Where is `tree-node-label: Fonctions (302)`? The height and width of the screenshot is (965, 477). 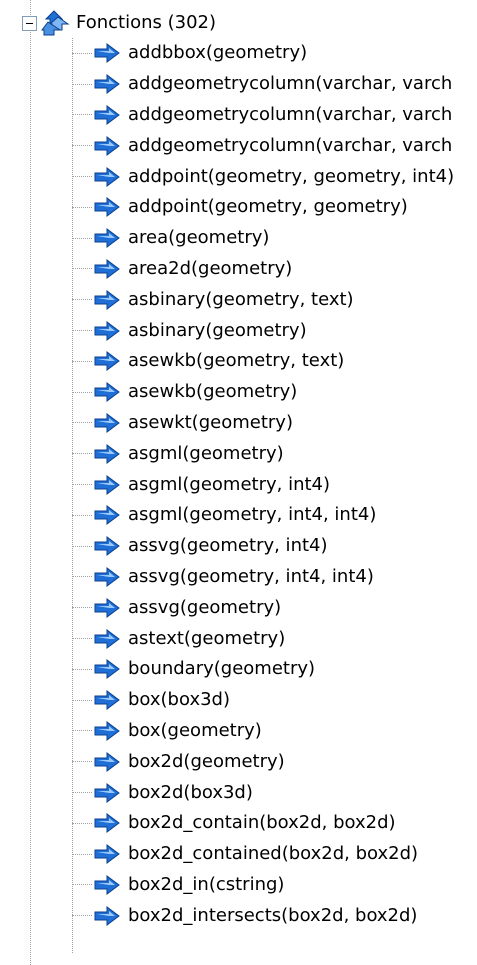
tree-node-label: Fonctions (302) is located at coordinates (146, 22).